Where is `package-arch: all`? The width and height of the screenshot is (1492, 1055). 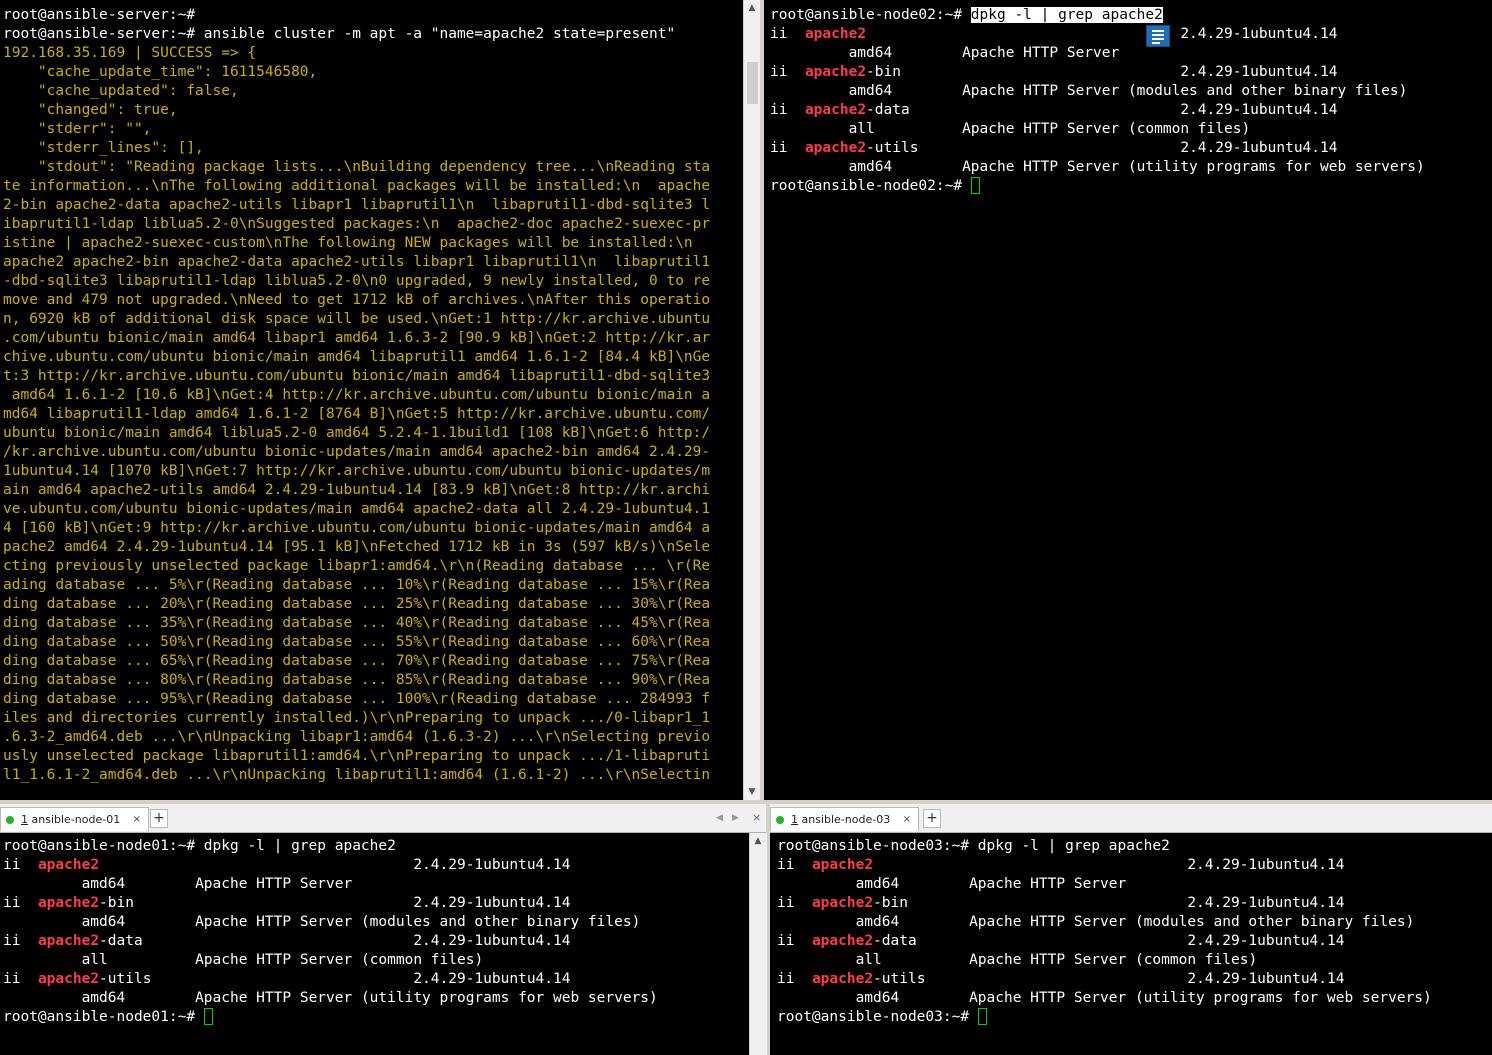
package-arch: all is located at coordinates (94, 960).